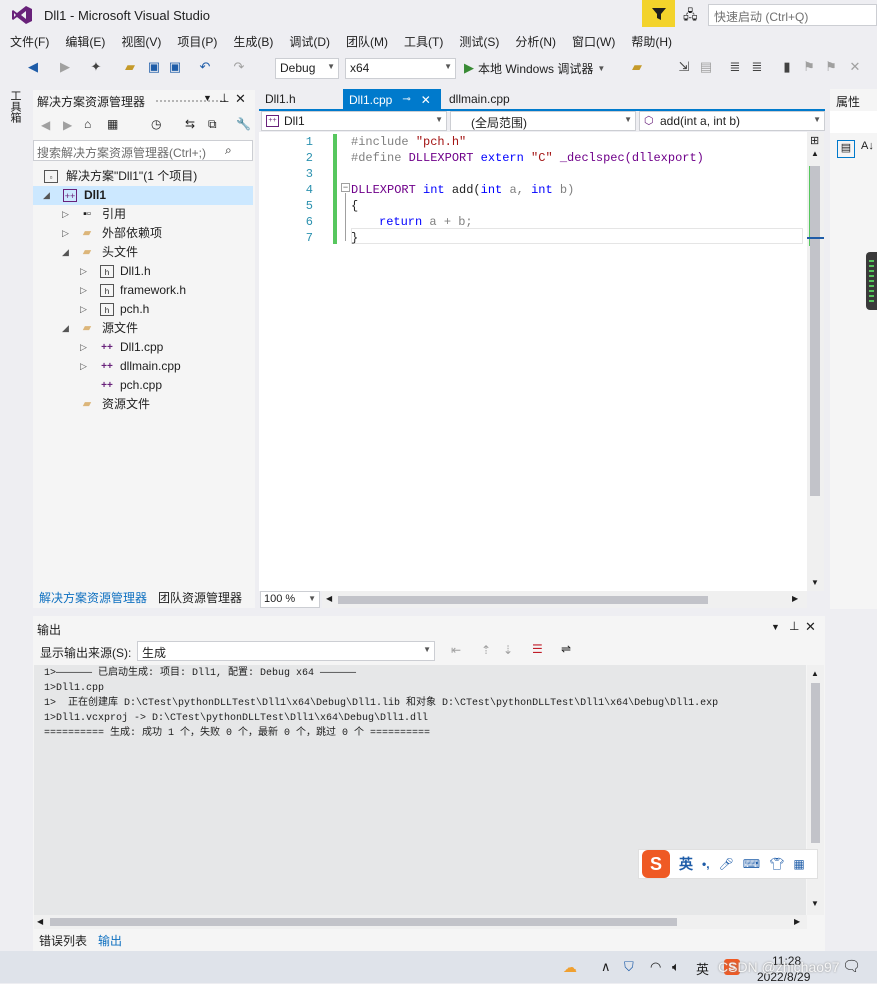 The width and height of the screenshot is (877, 984). What do you see at coordinates (280, 99) in the screenshot?
I see `tab-dll1-h: Dll1.h` at bounding box center [280, 99].